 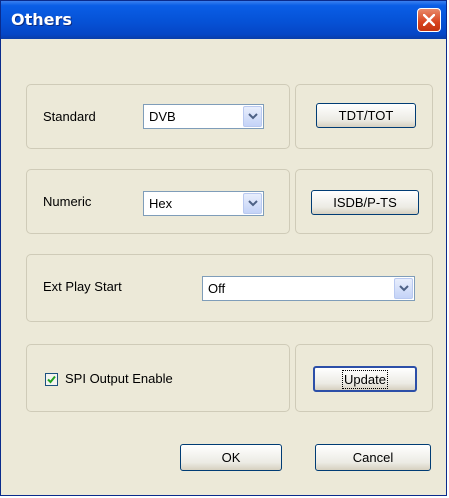 I want to click on cancel-button: Cancel, so click(x=373, y=457).